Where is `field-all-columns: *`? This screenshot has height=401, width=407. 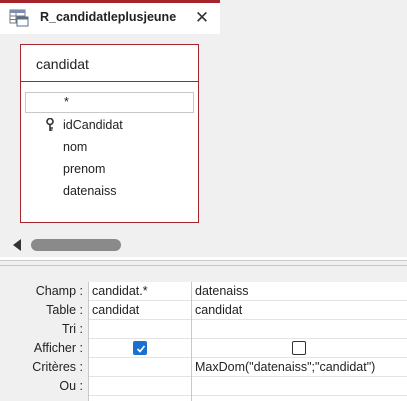 field-all-columns: * is located at coordinates (109, 102).